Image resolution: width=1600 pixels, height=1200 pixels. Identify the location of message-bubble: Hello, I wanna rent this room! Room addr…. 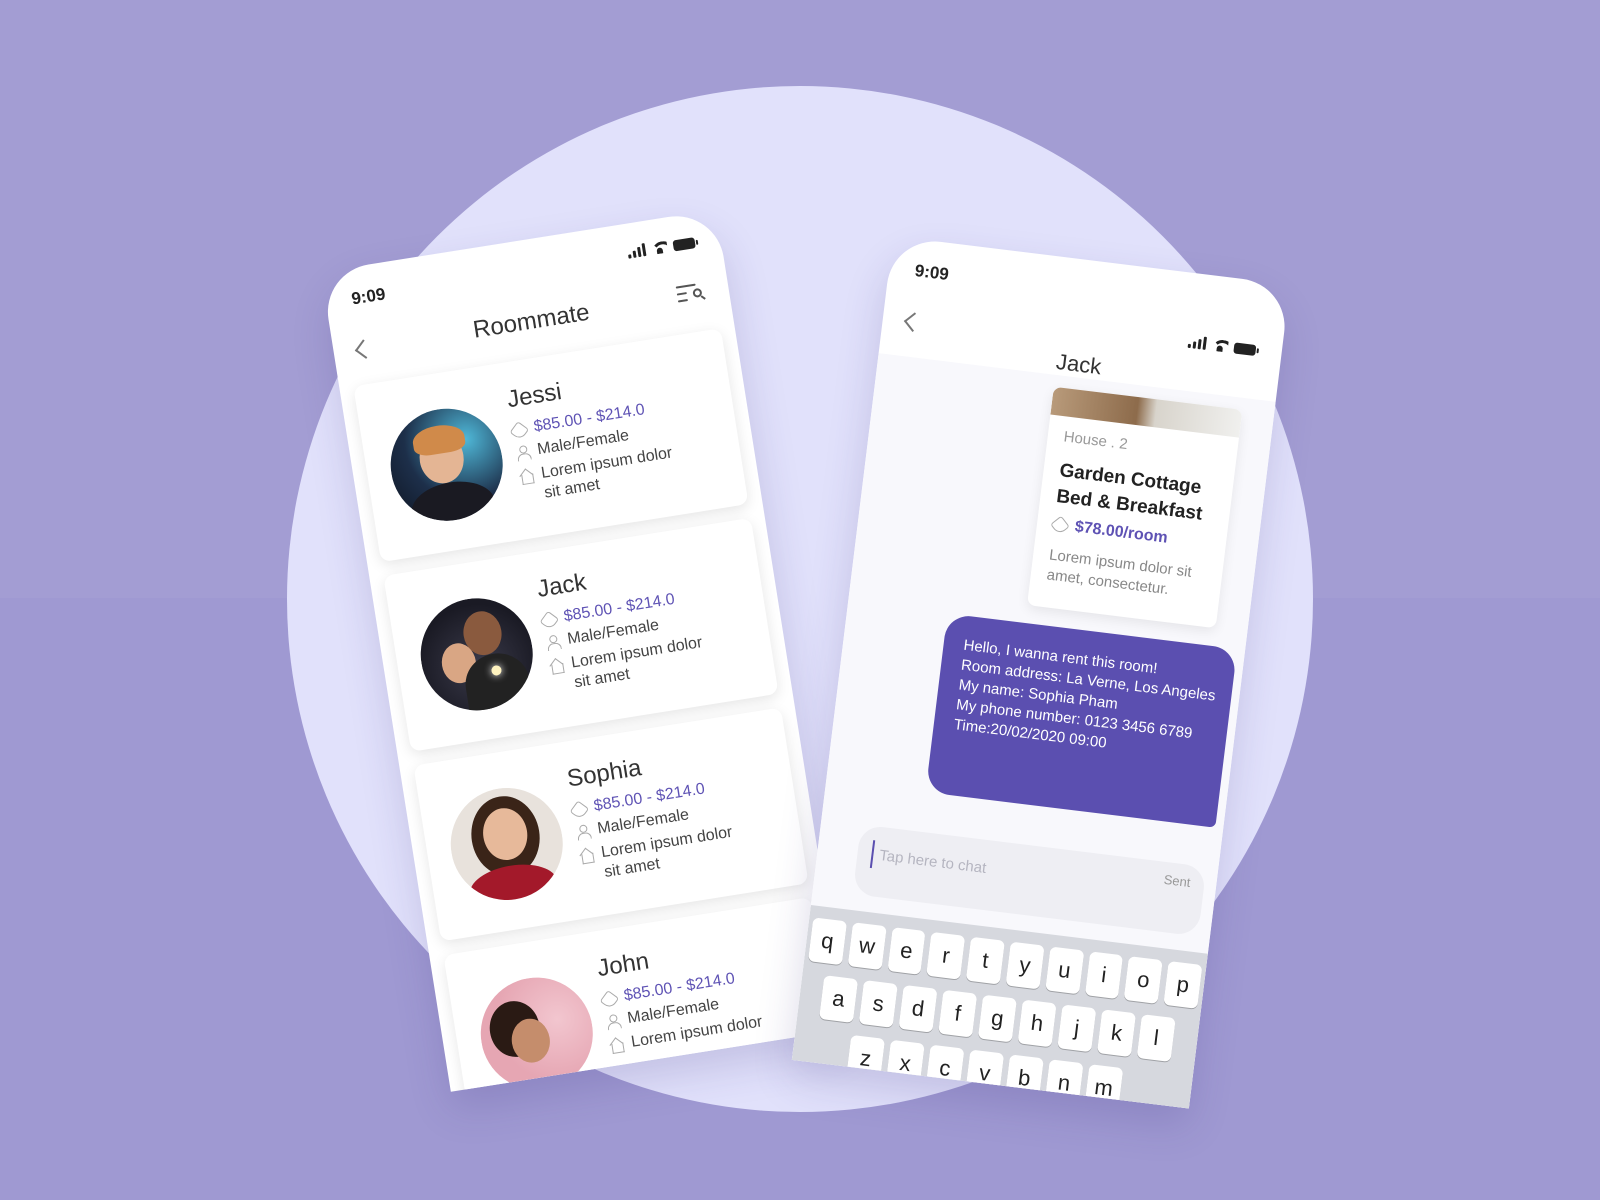
(1081, 720).